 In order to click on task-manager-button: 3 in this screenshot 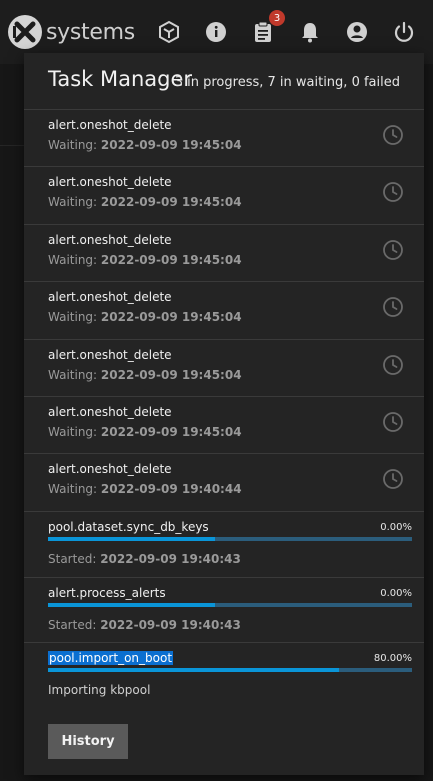, I will do `click(267, 28)`.